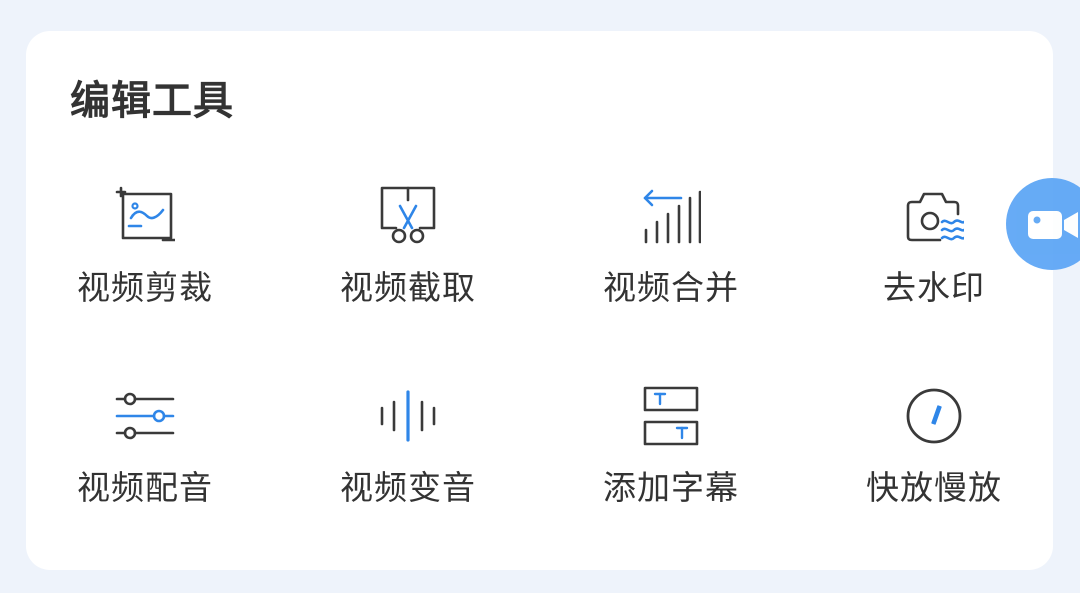 The height and width of the screenshot is (593, 1080). What do you see at coordinates (671, 461) in the screenshot?
I see `tool-add-subtitles: 添加字幕` at bounding box center [671, 461].